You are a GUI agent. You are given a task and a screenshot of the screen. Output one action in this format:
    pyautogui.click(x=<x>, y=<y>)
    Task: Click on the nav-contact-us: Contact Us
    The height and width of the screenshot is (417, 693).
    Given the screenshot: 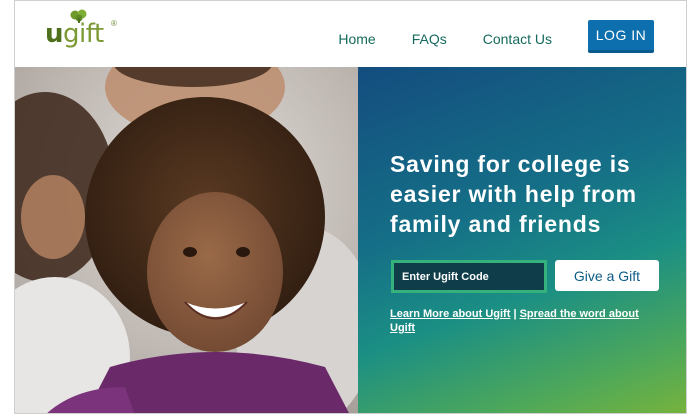 What is the action you would take?
    pyautogui.click(x=517, y=39)
    